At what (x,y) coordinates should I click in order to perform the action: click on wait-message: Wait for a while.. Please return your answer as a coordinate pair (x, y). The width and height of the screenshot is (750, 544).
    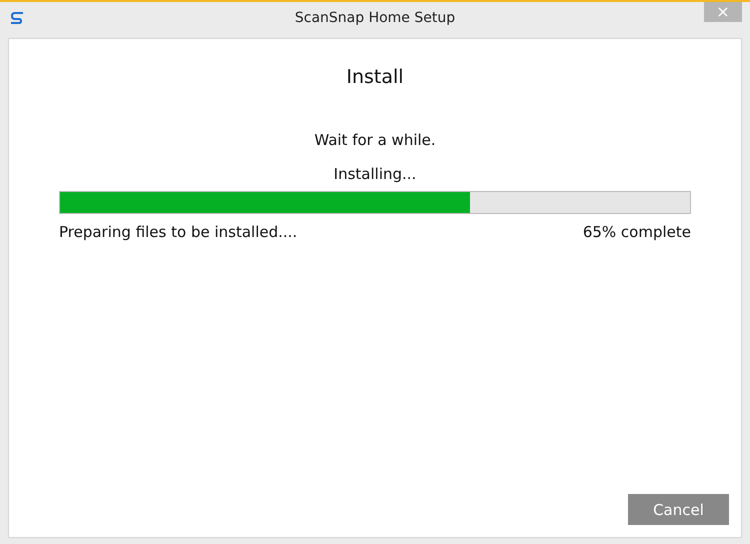
    Looking at the image, I should click on (375, 140).